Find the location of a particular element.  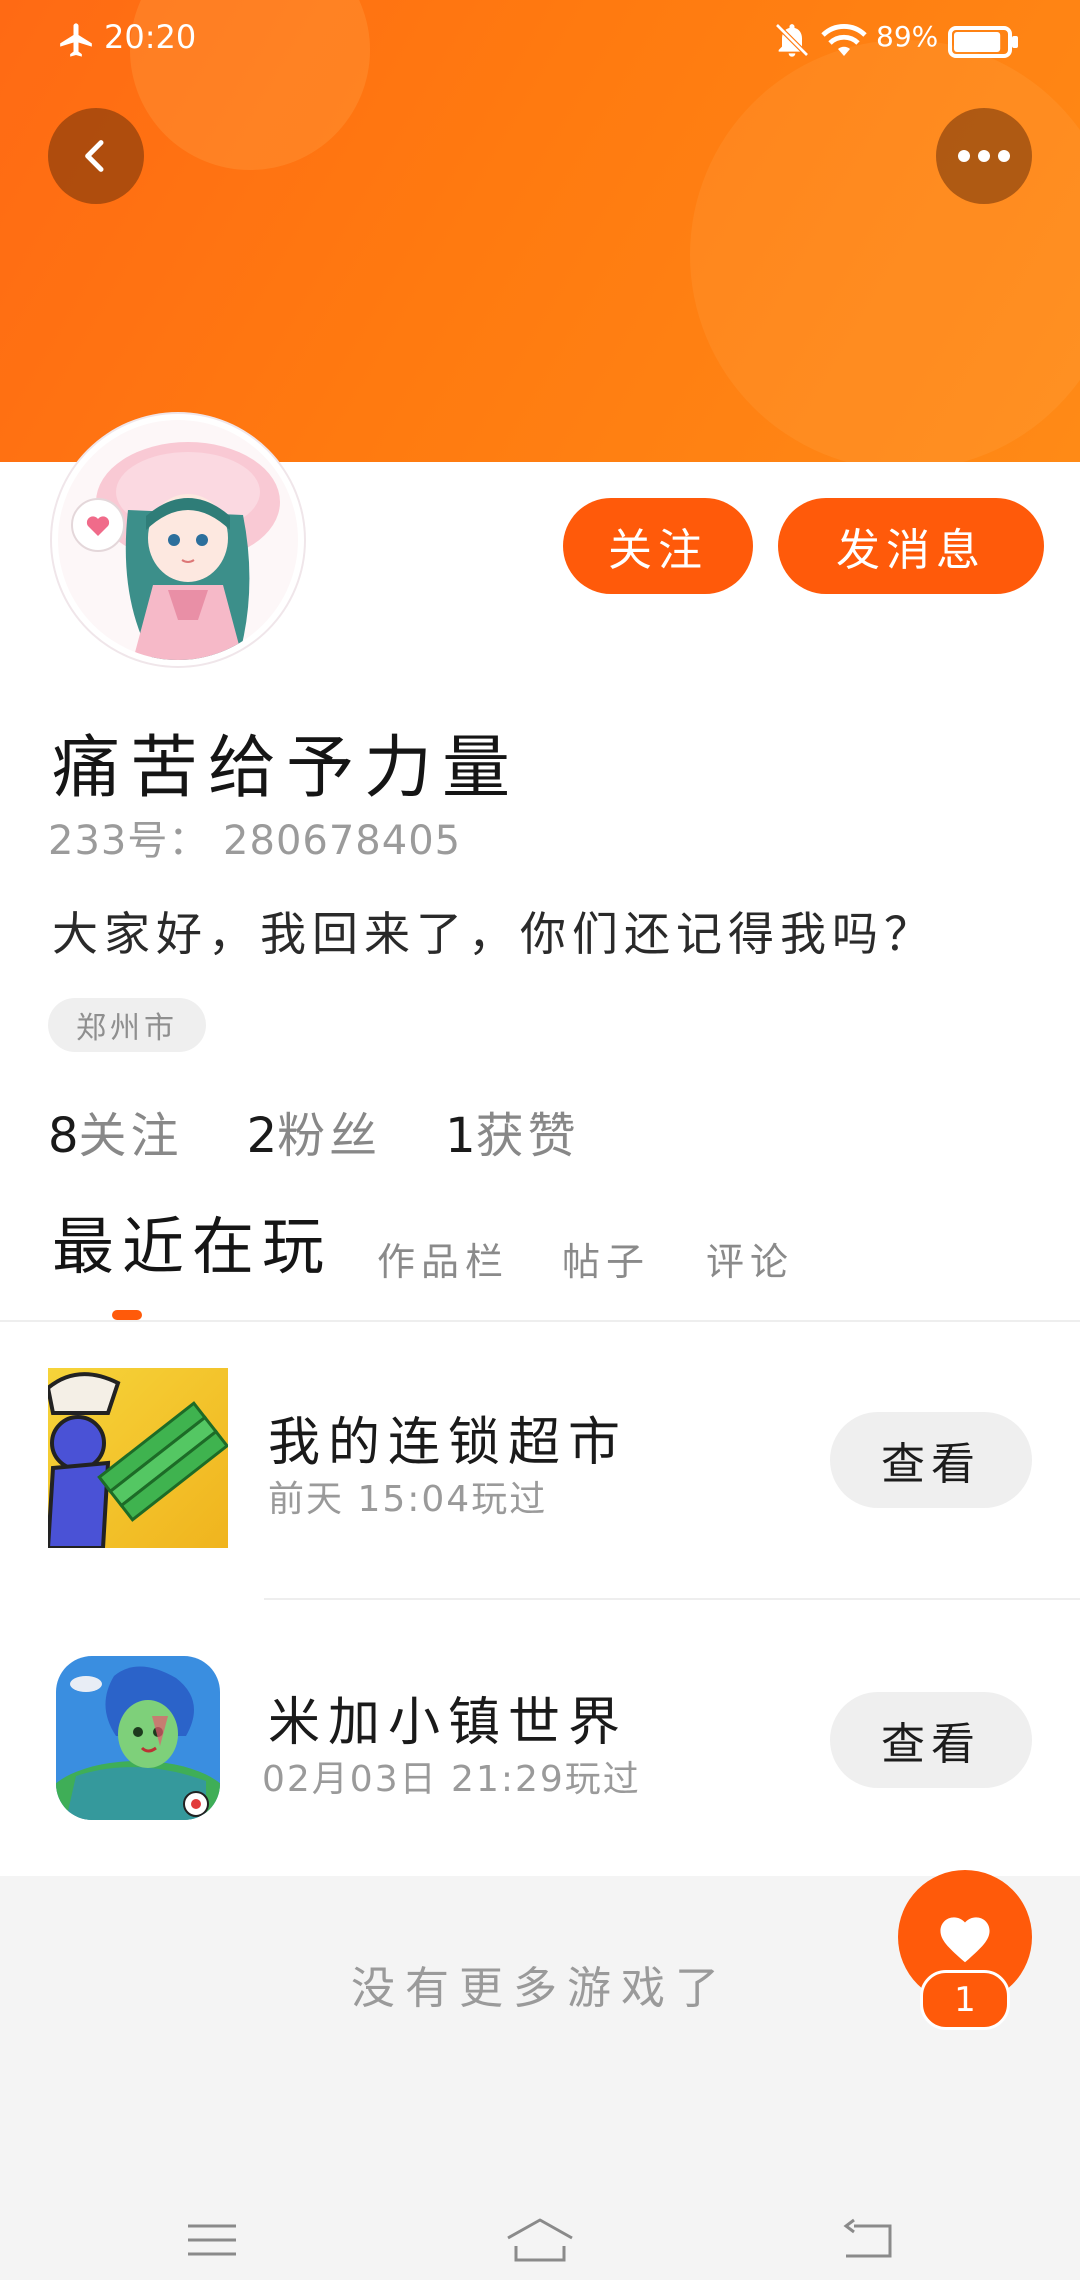

battery-icon is located at coordinates (983, 42).